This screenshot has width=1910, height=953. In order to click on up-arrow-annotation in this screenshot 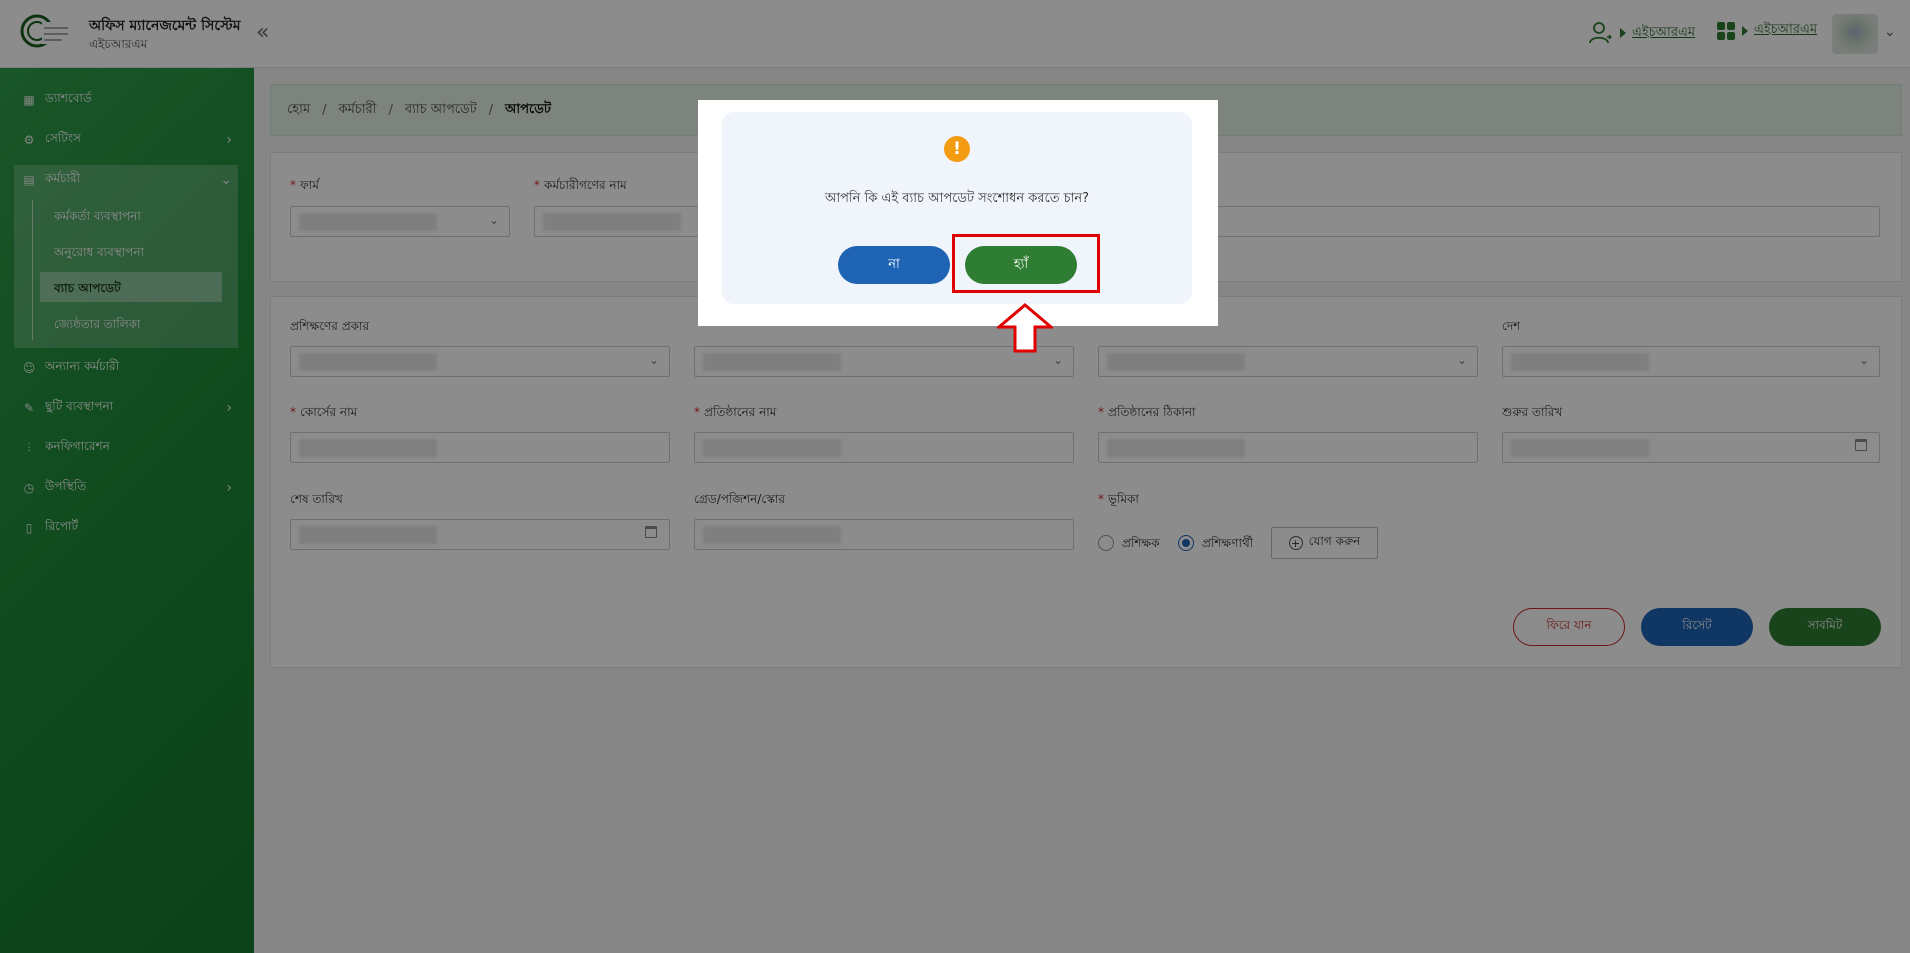, I will do `click(1025, 328)`.